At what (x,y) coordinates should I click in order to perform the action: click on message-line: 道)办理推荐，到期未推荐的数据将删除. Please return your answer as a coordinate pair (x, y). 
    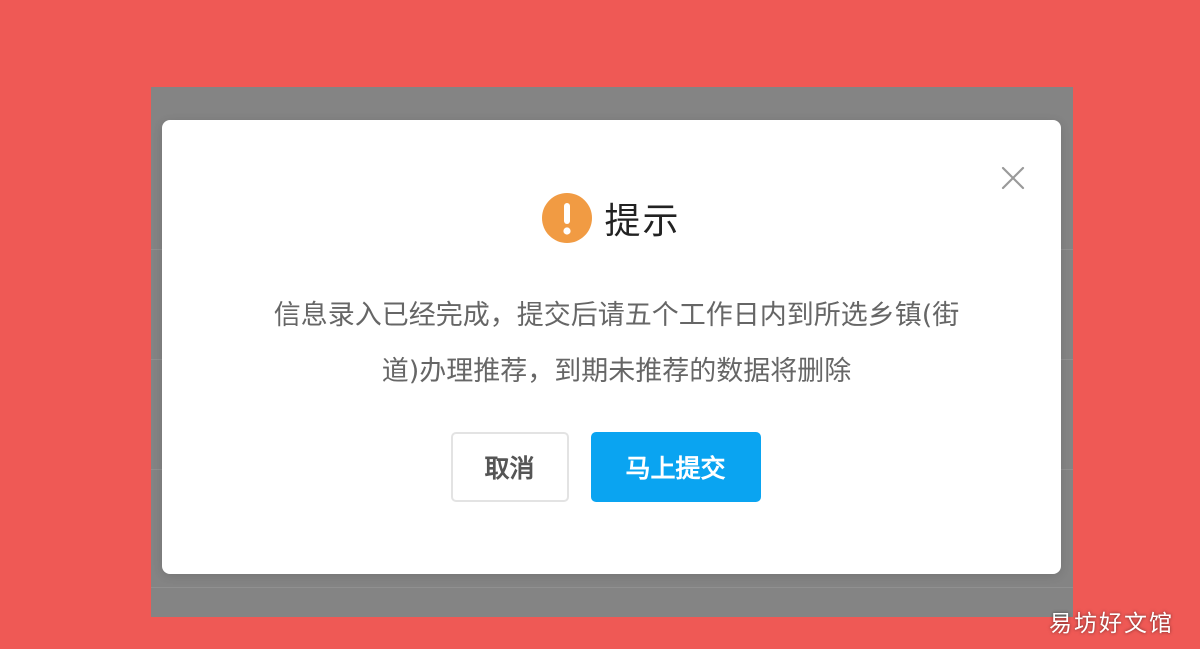
    Looking at the image, I should click on (616, 371).